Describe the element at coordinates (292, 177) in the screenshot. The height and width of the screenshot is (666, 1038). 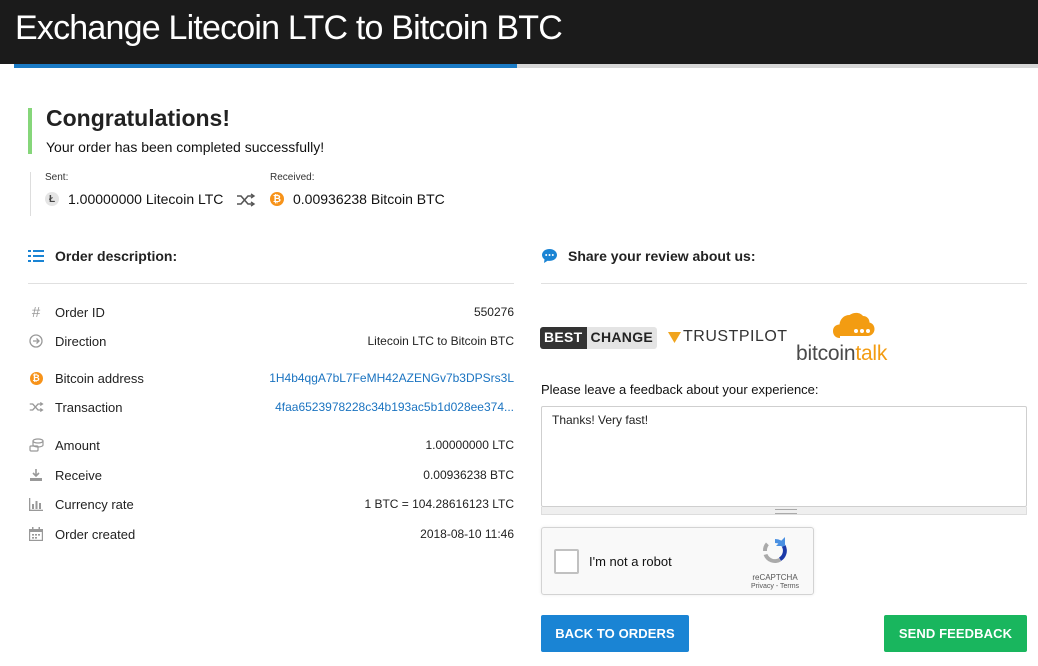
I see `received-label: Received:` at that location.